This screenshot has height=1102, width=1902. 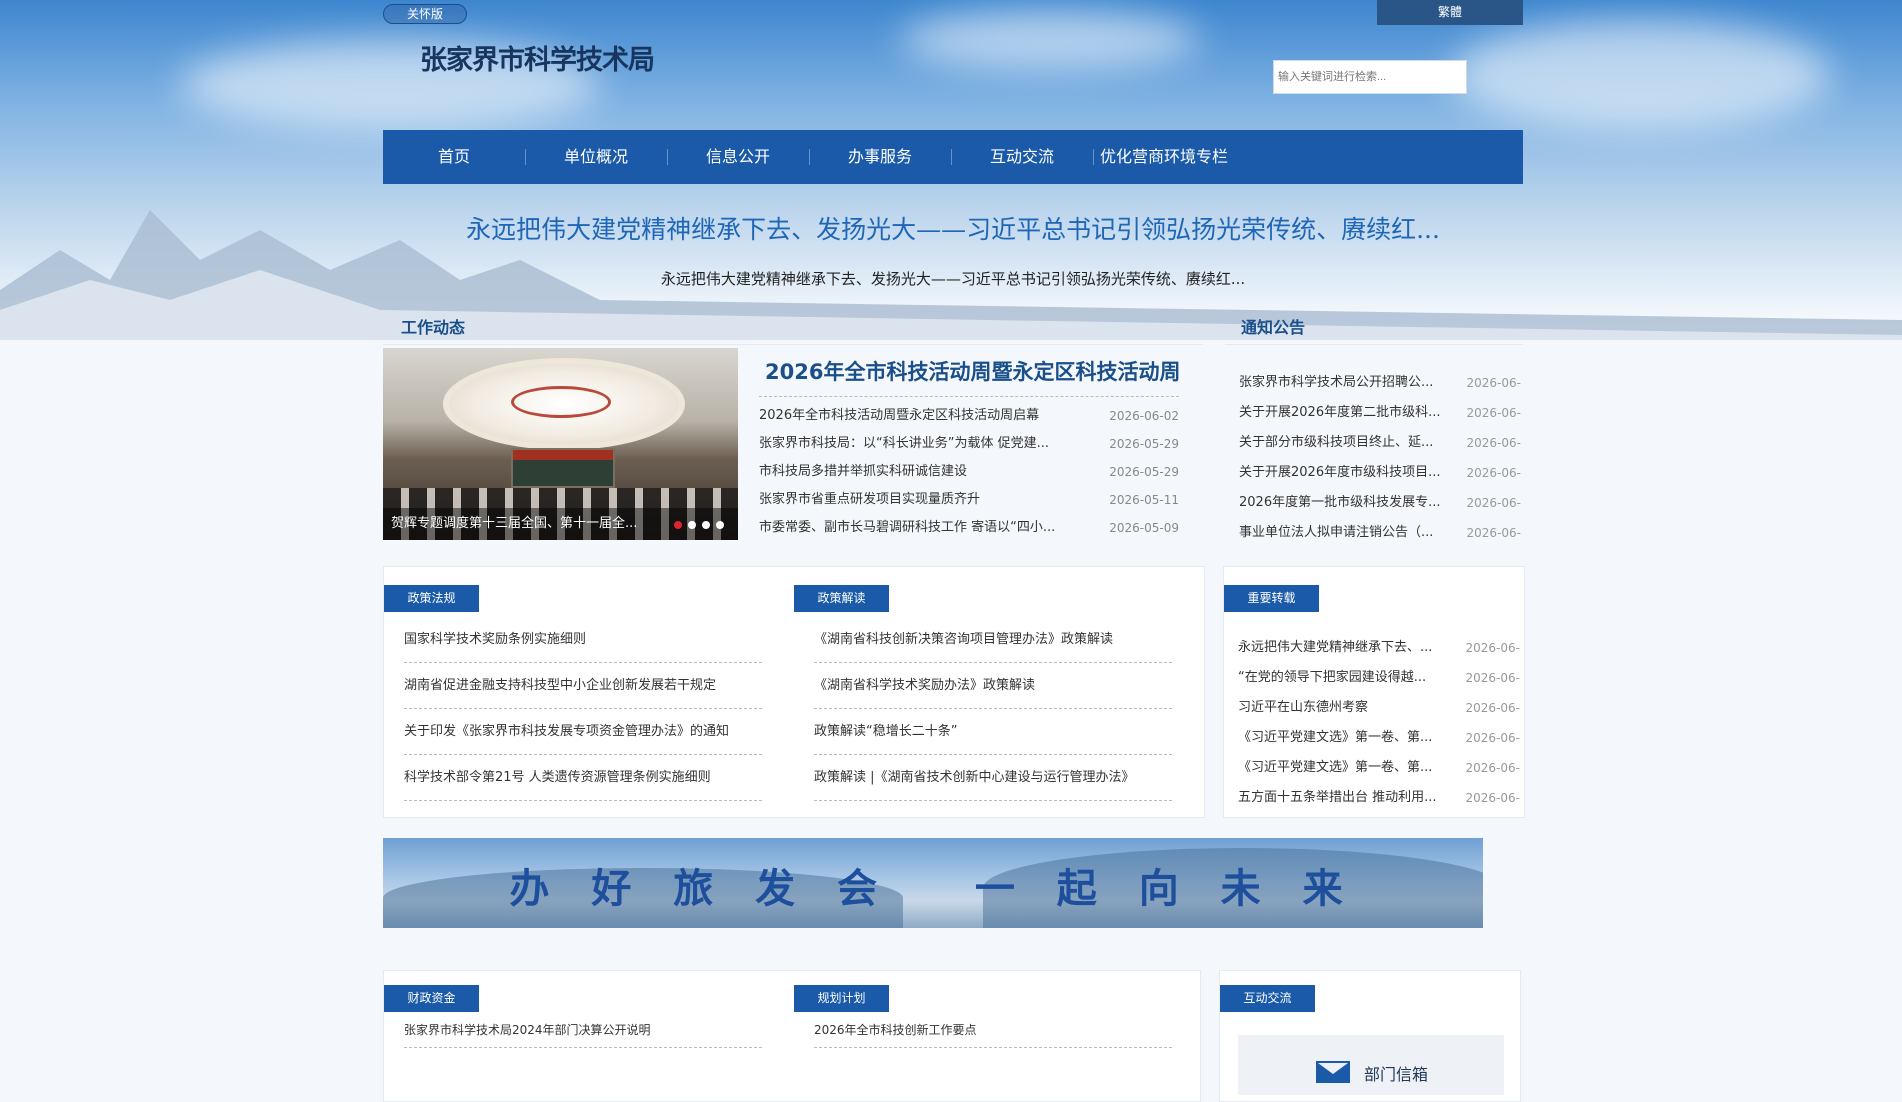 I want to click on nav-item-services: 办事服务, so click(x=880, y=157).